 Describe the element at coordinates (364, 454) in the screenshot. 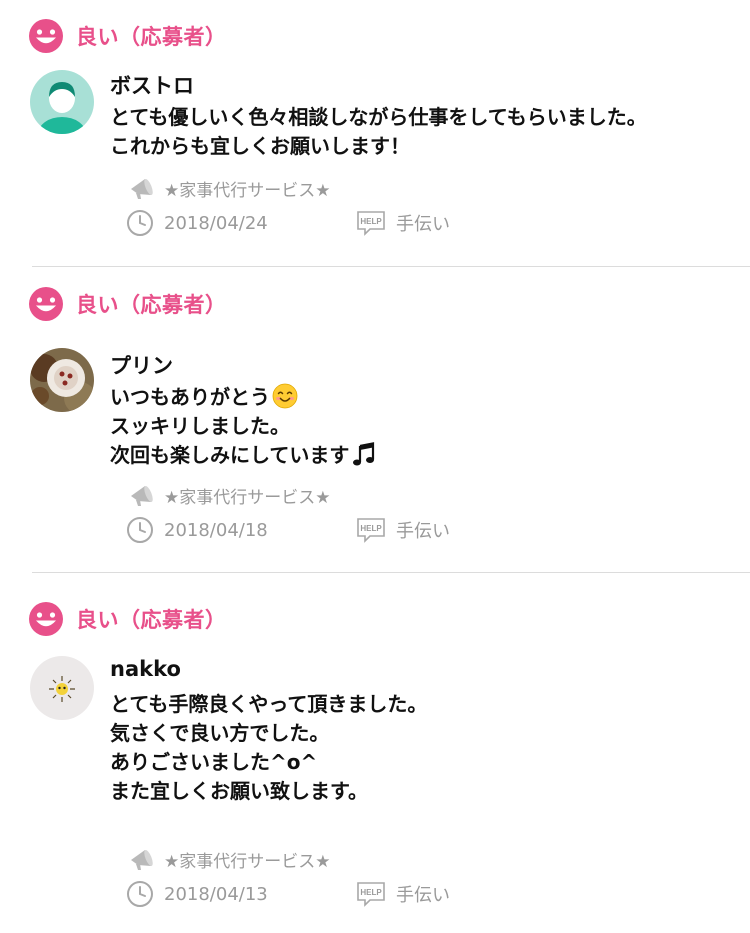

I see `musical-note-emoji-icon` at that location.